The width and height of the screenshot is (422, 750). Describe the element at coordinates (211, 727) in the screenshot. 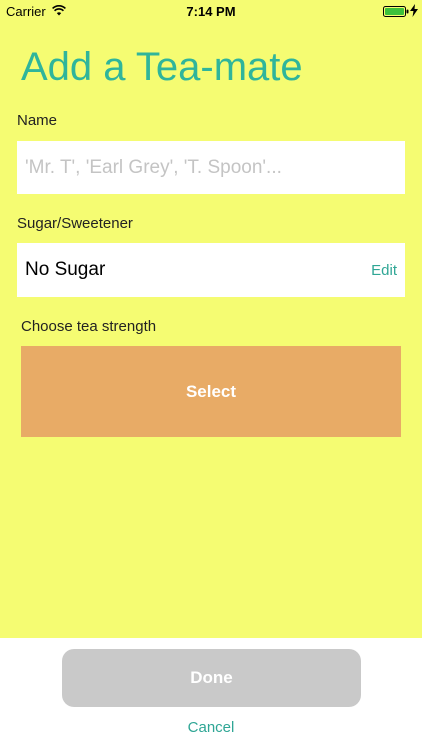

I see `cancel-button: Cancel` at that location.